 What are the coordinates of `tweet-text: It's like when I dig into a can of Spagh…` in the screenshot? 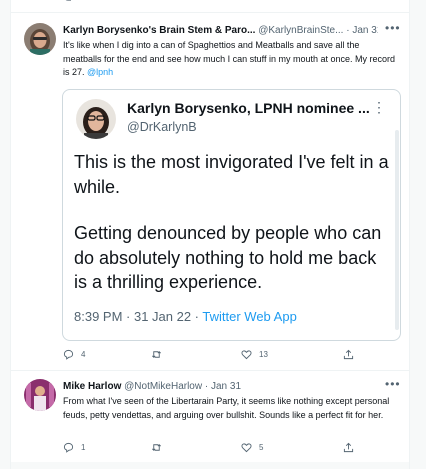 It's located at (231, 59).